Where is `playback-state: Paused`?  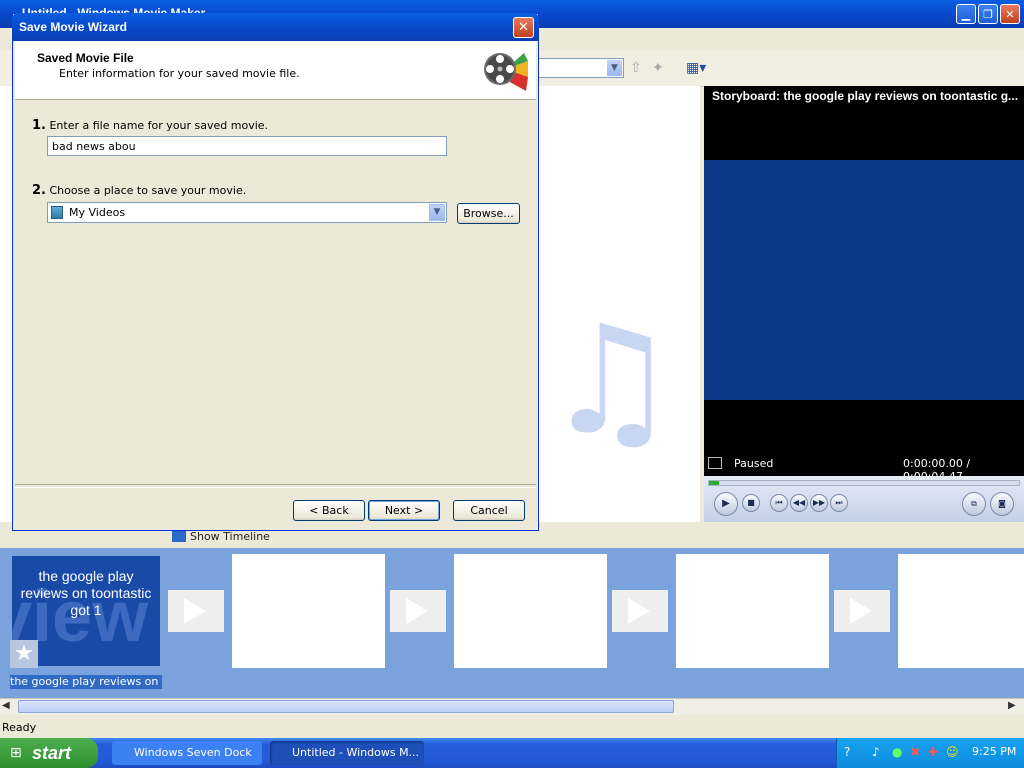
playback-state: Paused is located at coordinates (754, 463).